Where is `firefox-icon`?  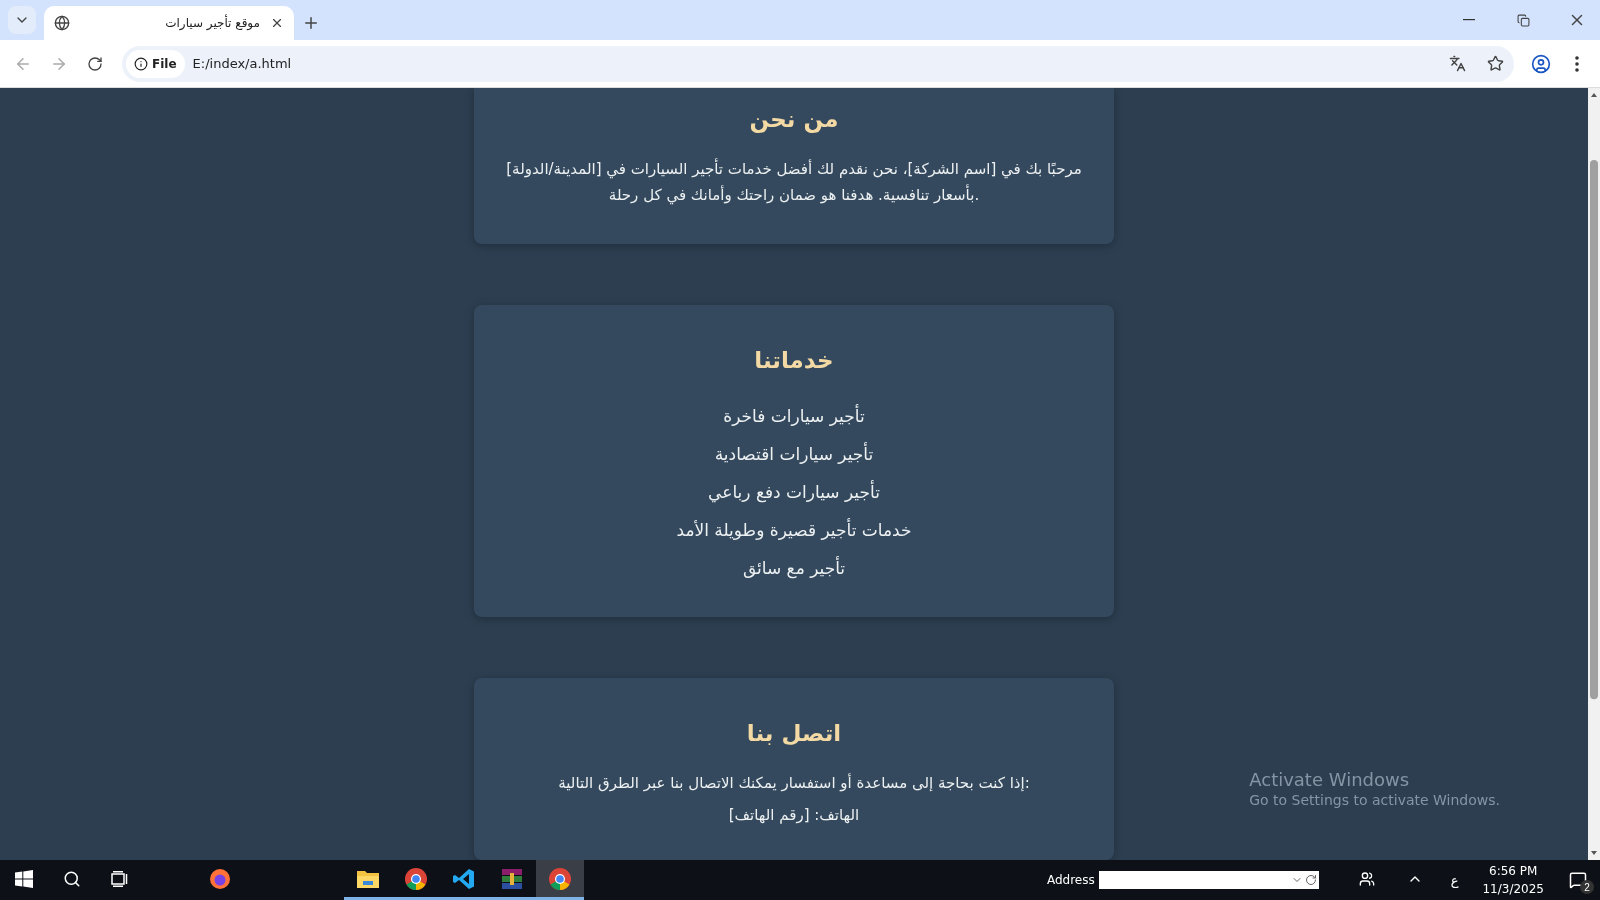
firefox-icon is located at coordinates (220, 878).